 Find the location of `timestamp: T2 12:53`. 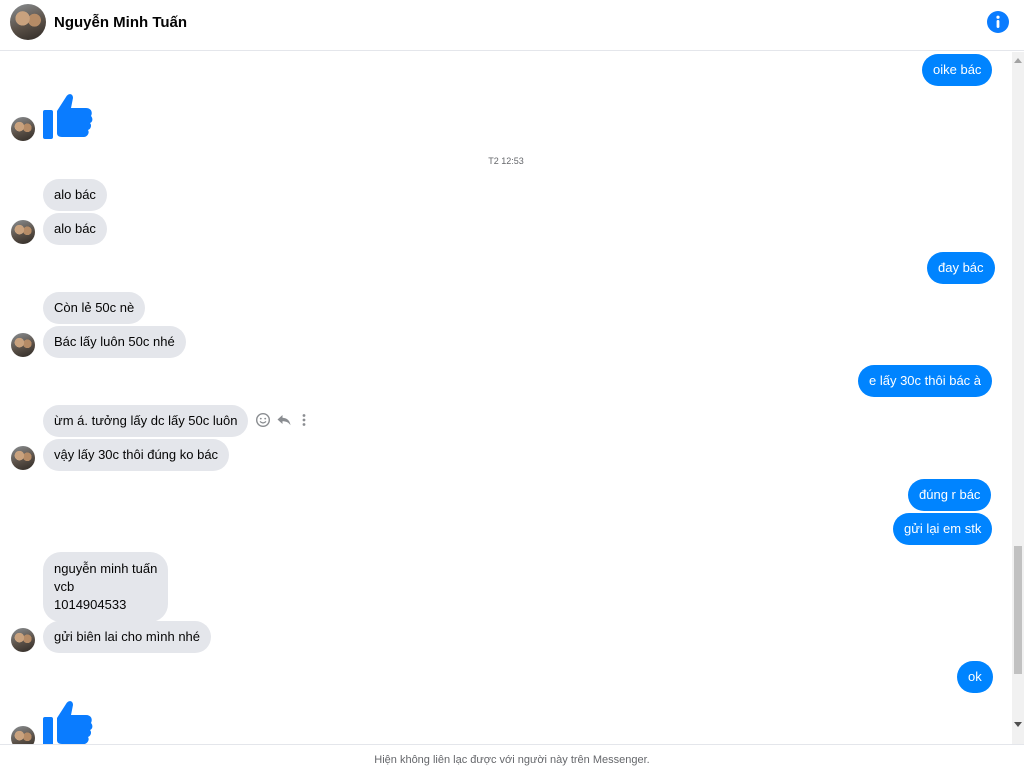

timestamp: T2 12:53 is located at coordinates (506, 161).